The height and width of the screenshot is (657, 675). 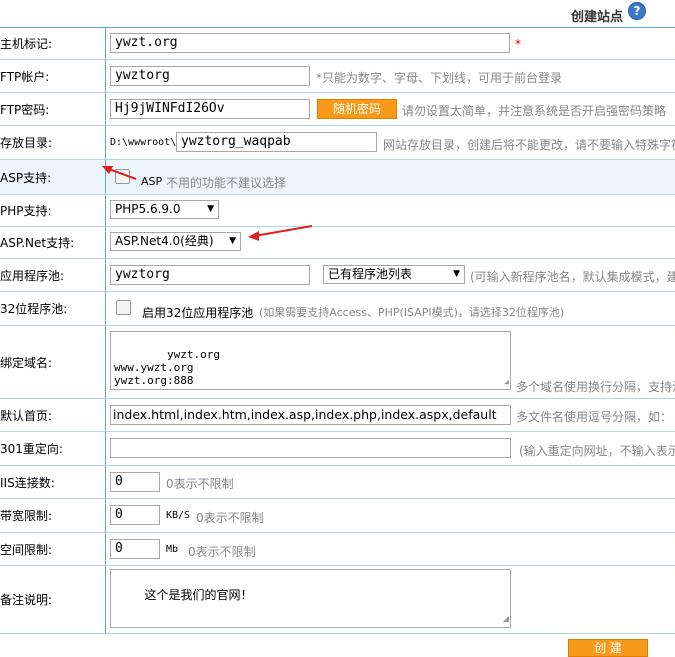 I want to click on aspnet-selected: ASP.Net4.0(经典), so click(x=164, y=241).